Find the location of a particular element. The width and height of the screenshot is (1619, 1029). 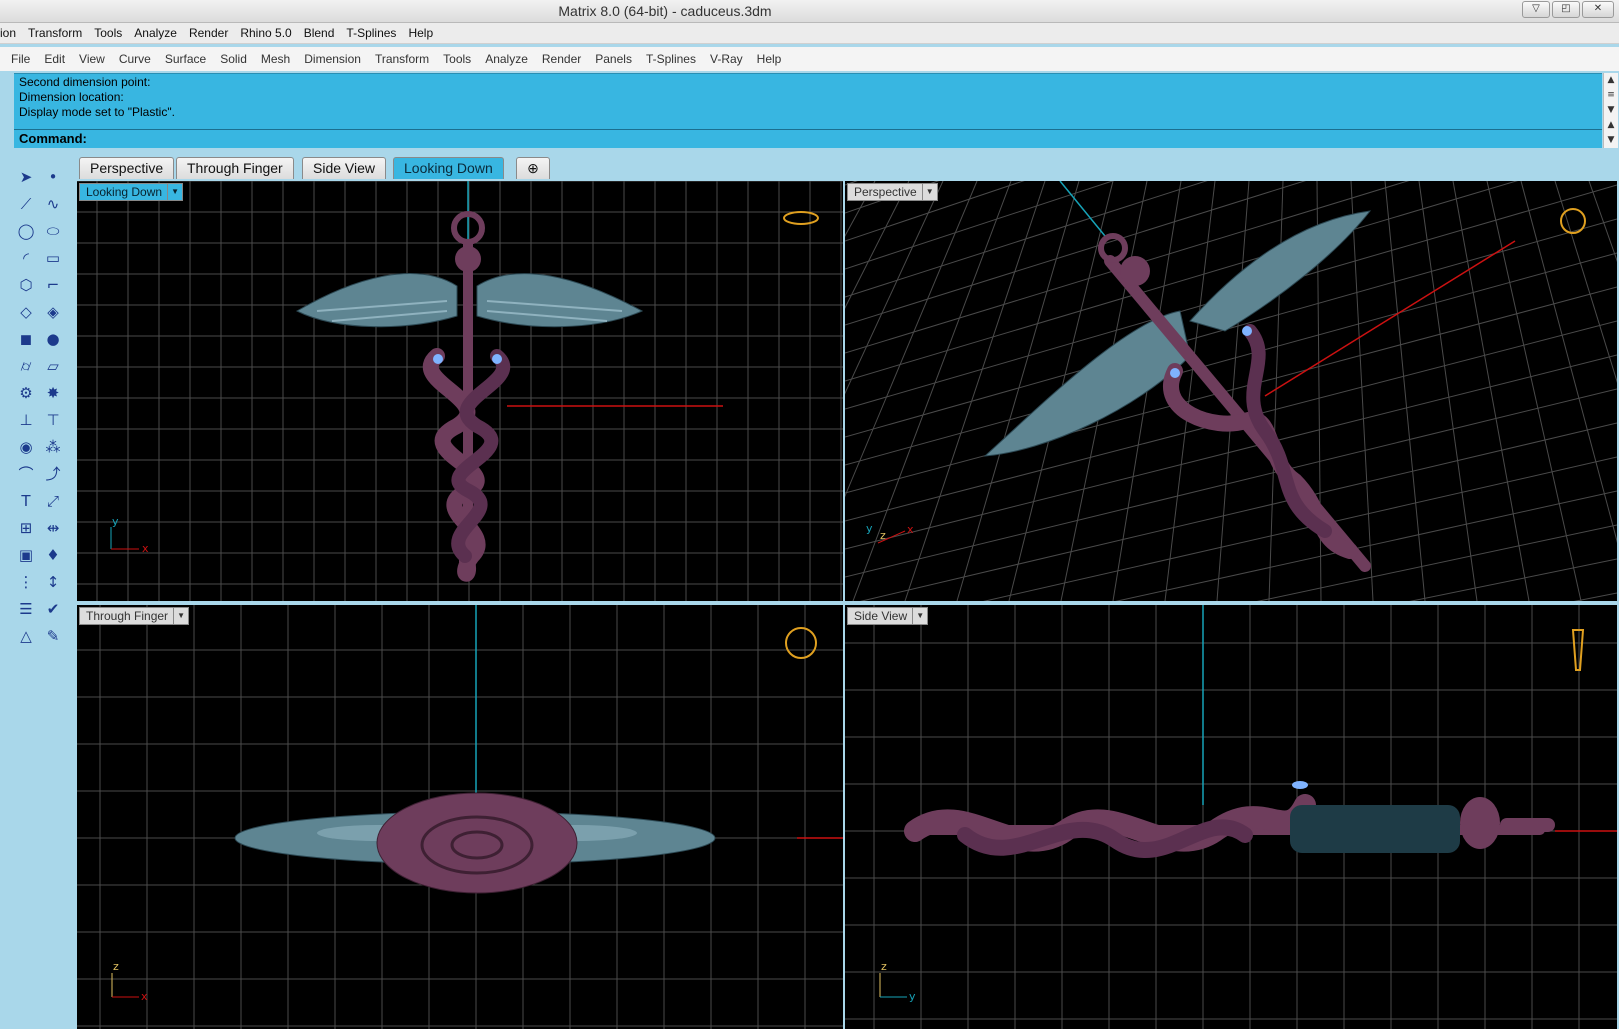

layers-icon: ☰ is located at coordinates (26, 609).